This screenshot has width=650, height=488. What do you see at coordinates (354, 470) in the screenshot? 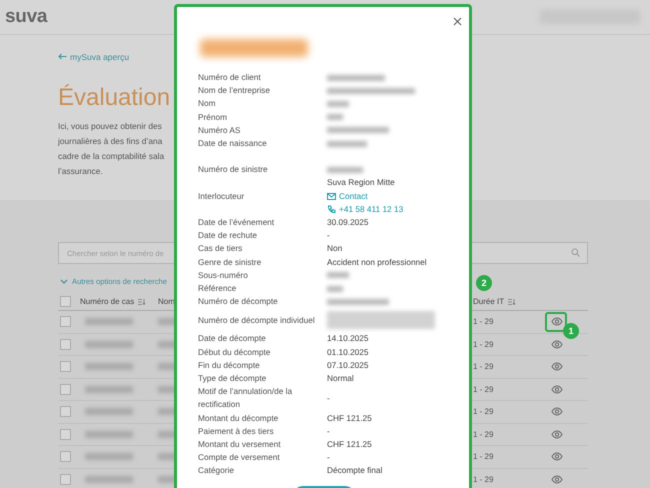
I see `field-value: Décompte final` at bounding box center [354, 470].